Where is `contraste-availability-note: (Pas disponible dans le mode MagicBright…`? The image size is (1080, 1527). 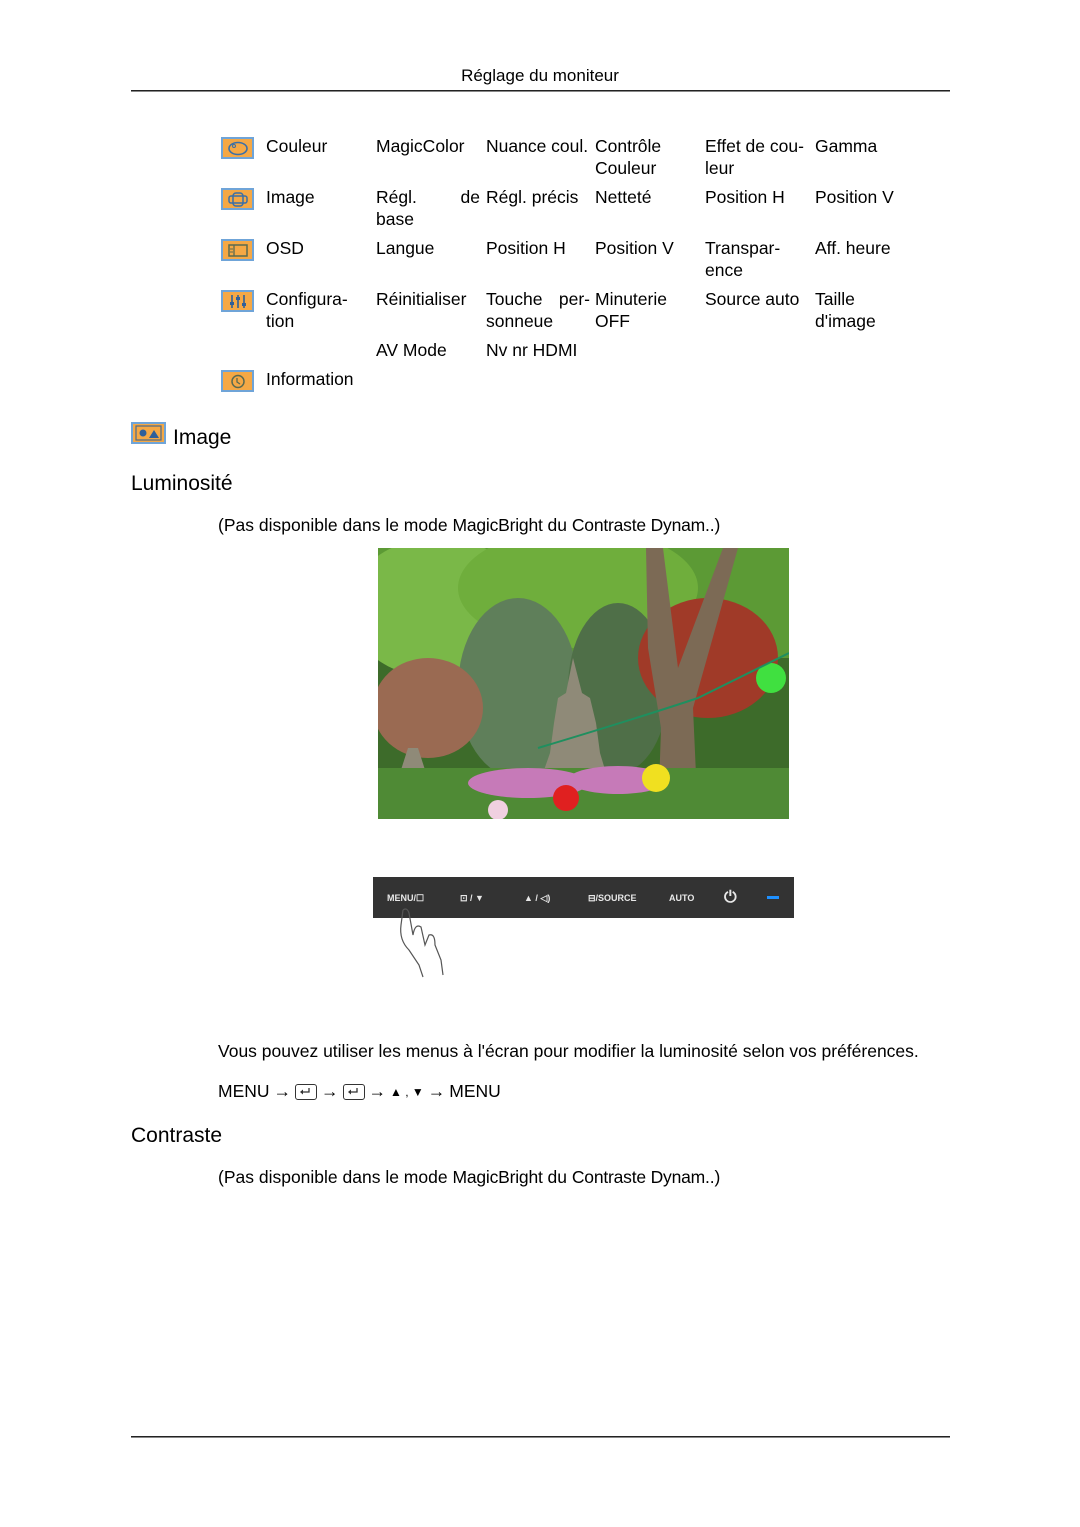
contraste-availability-note: (Pas disponible dans le mode MagicBright… is located at coordinates (469, 1177).